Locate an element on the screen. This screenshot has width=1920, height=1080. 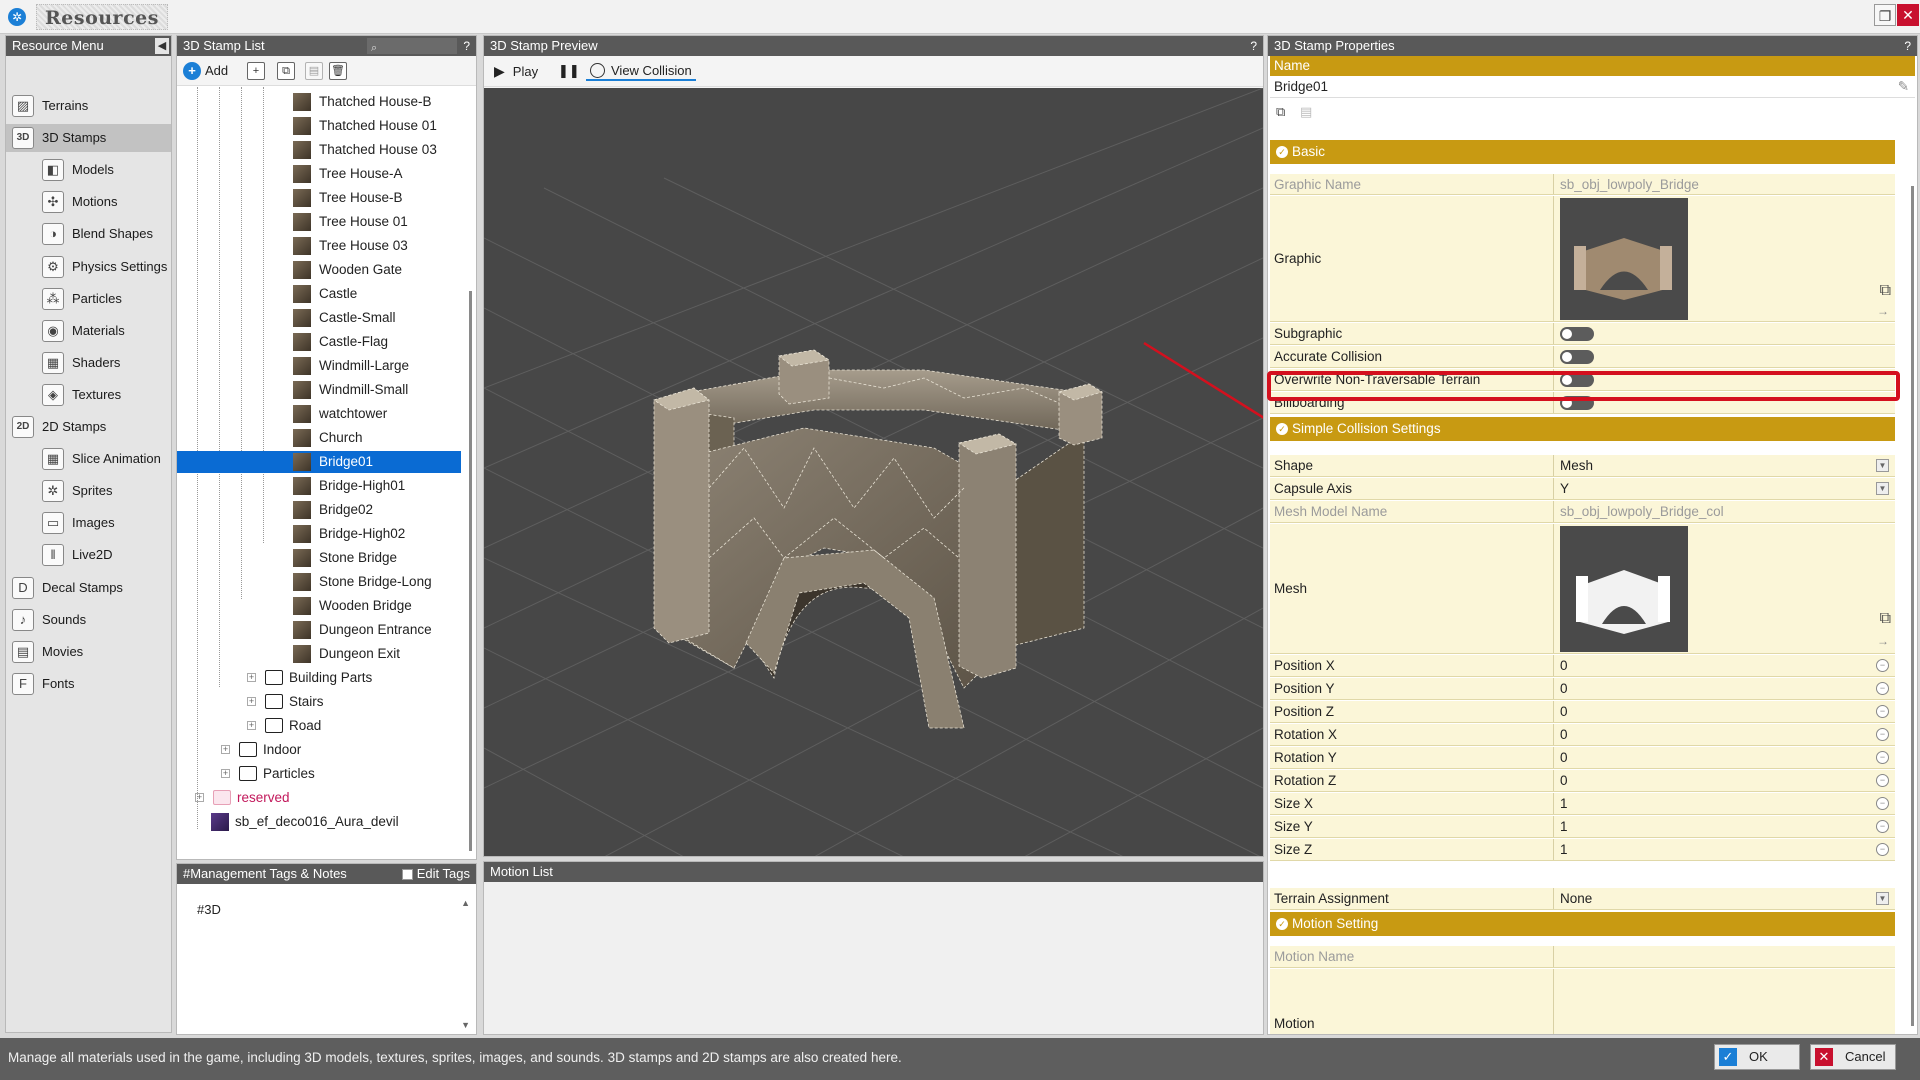
edit-pencil-icon: ✎ is located at coordinates (1903, 87).